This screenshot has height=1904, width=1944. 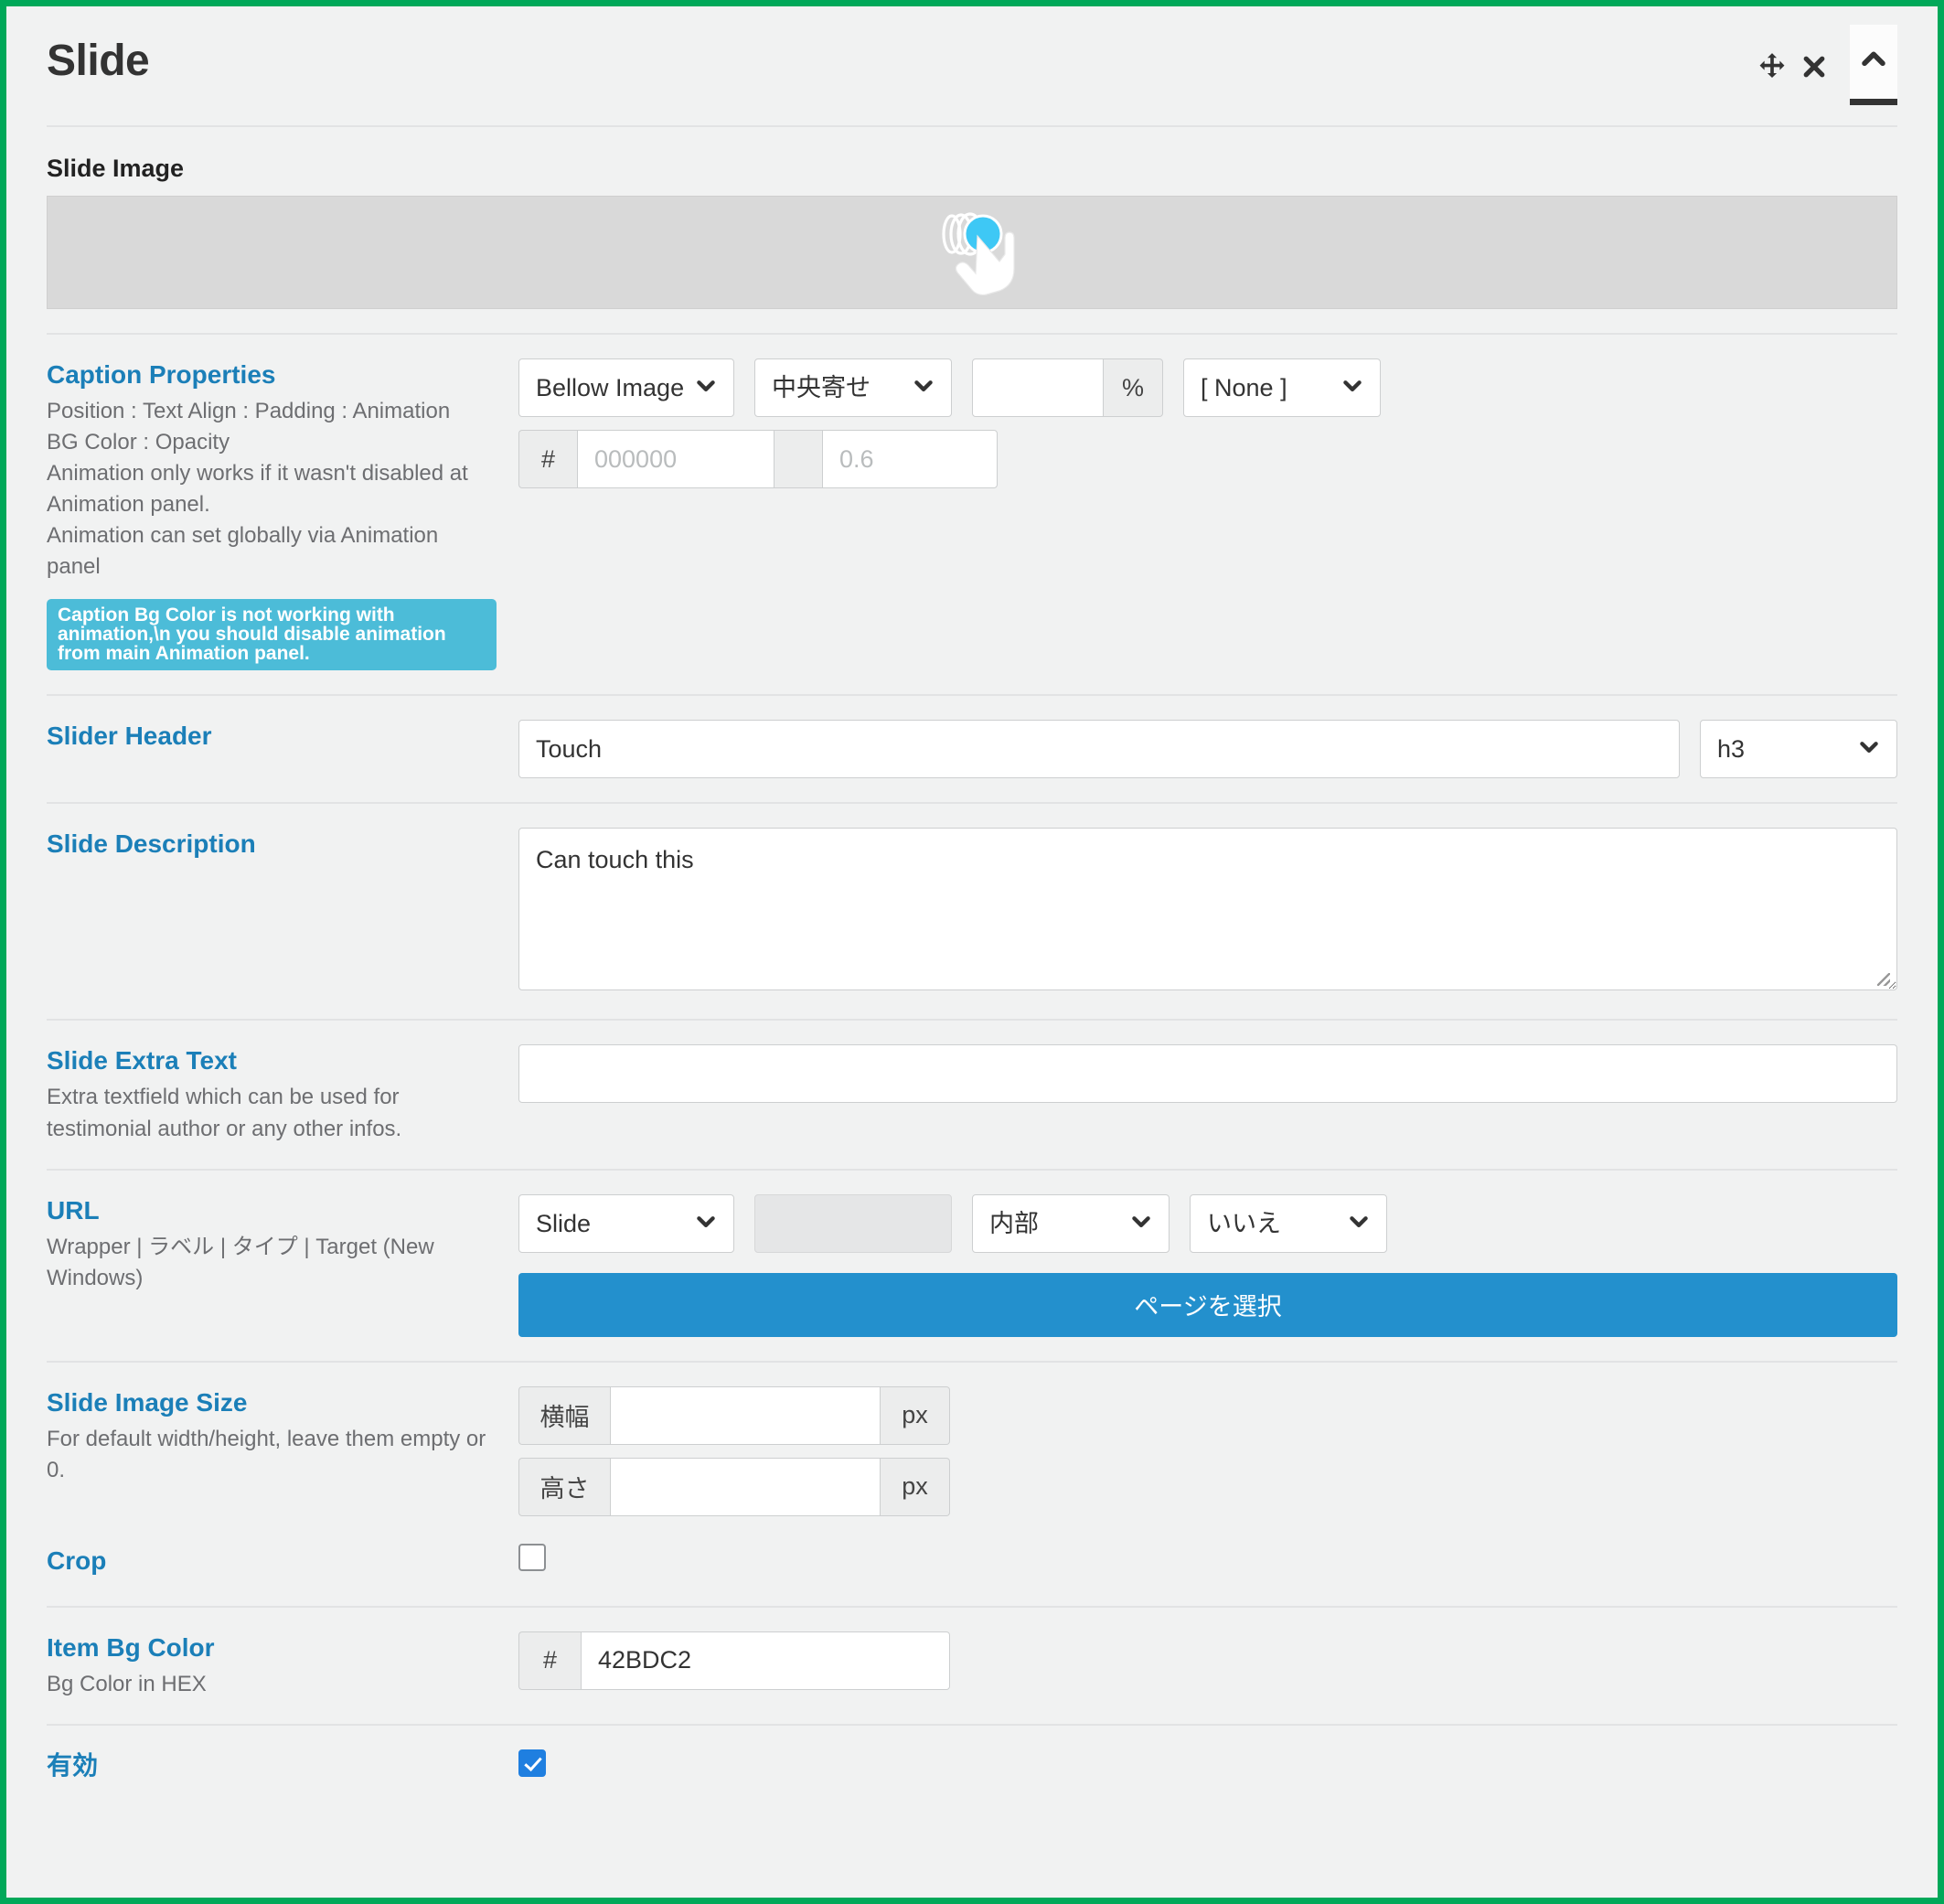 I want to click on slide-image-size-label: Slide Image Size, so click(x=147, y=1402).